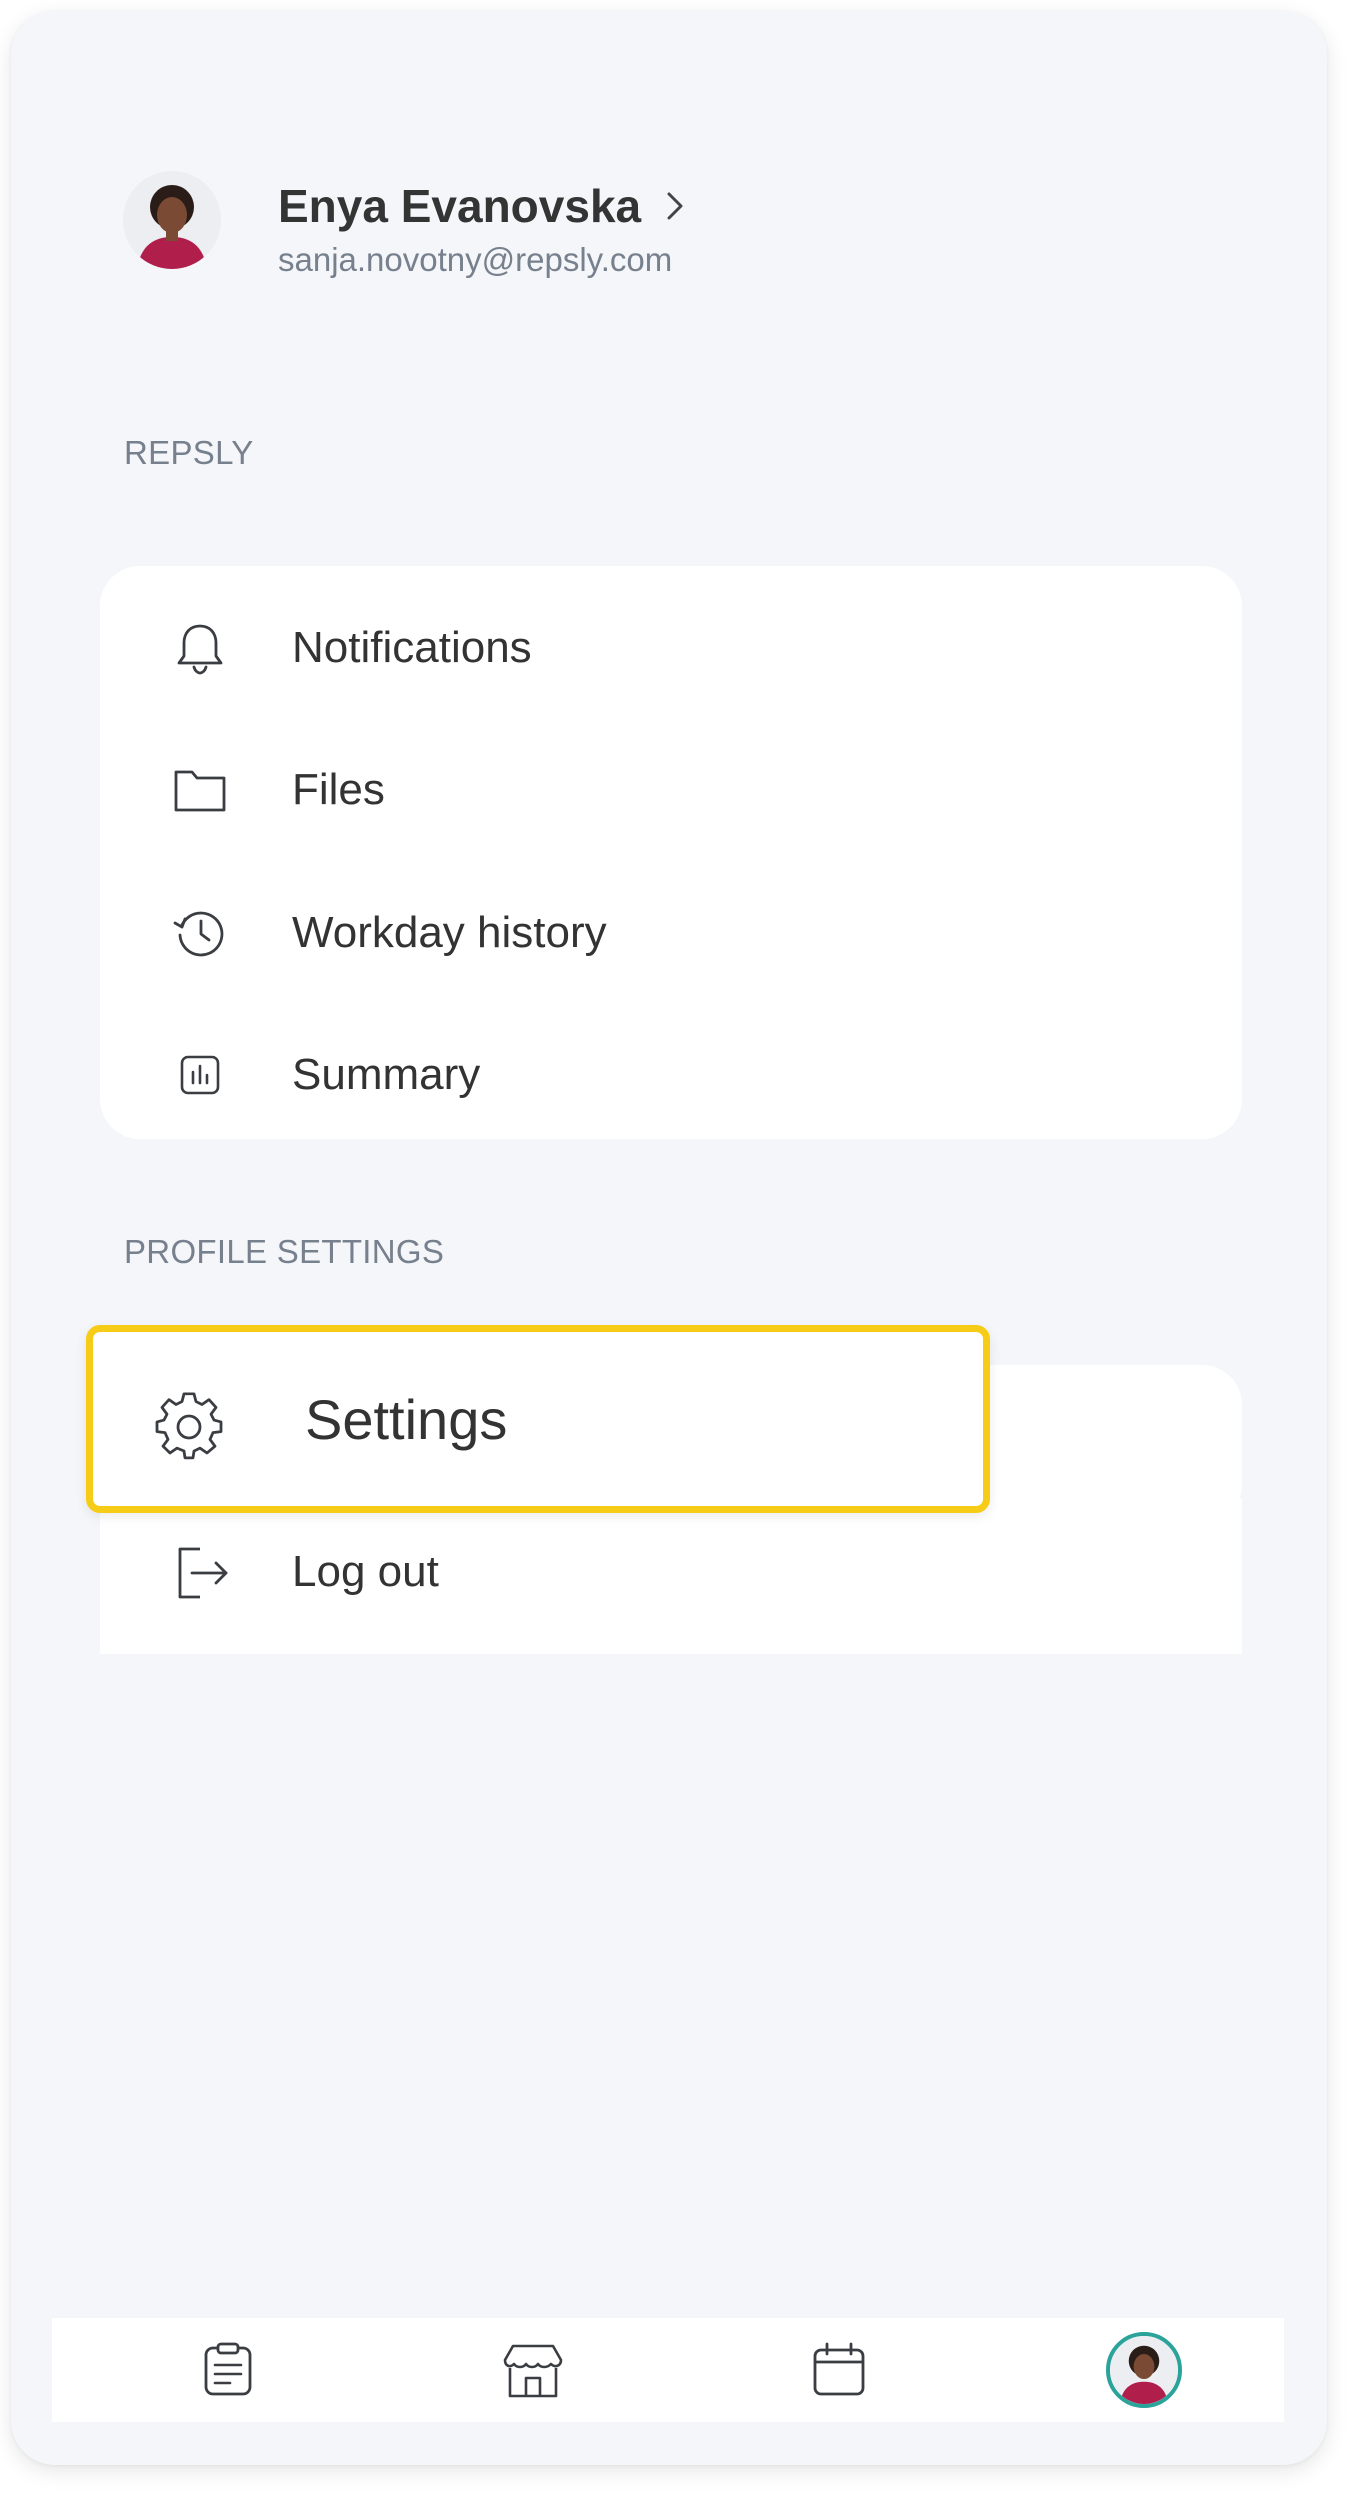  I want to click on profile-email: sanja.novotny@repsly.com, so click(475, 259).